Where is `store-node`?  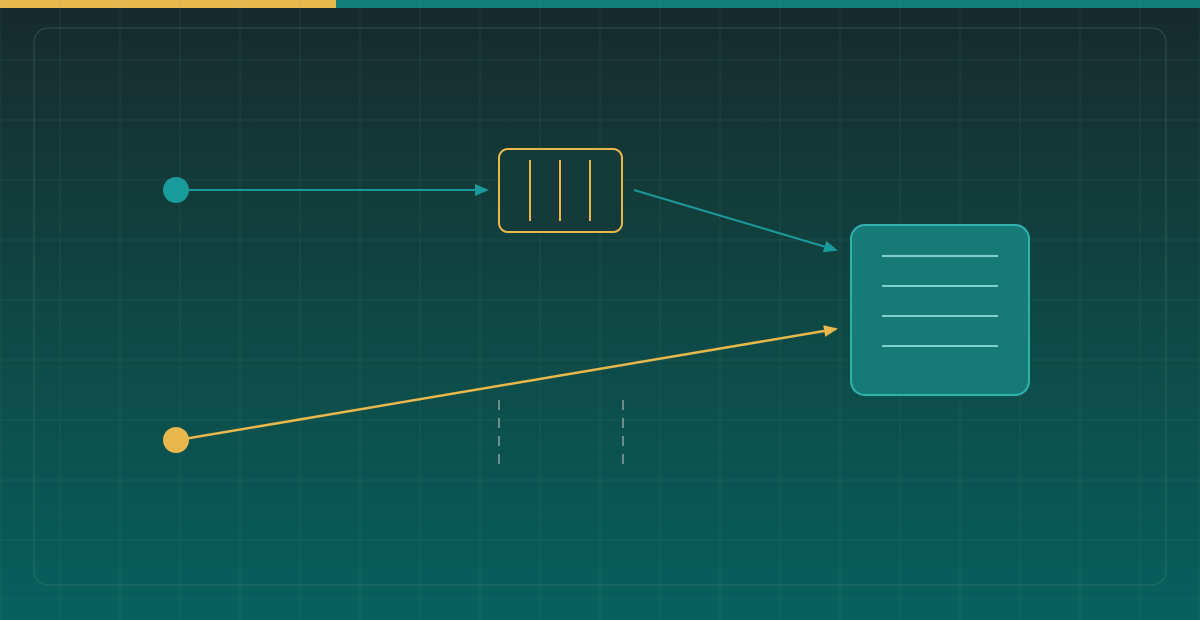
store-node is located at coordinates (940, 310).